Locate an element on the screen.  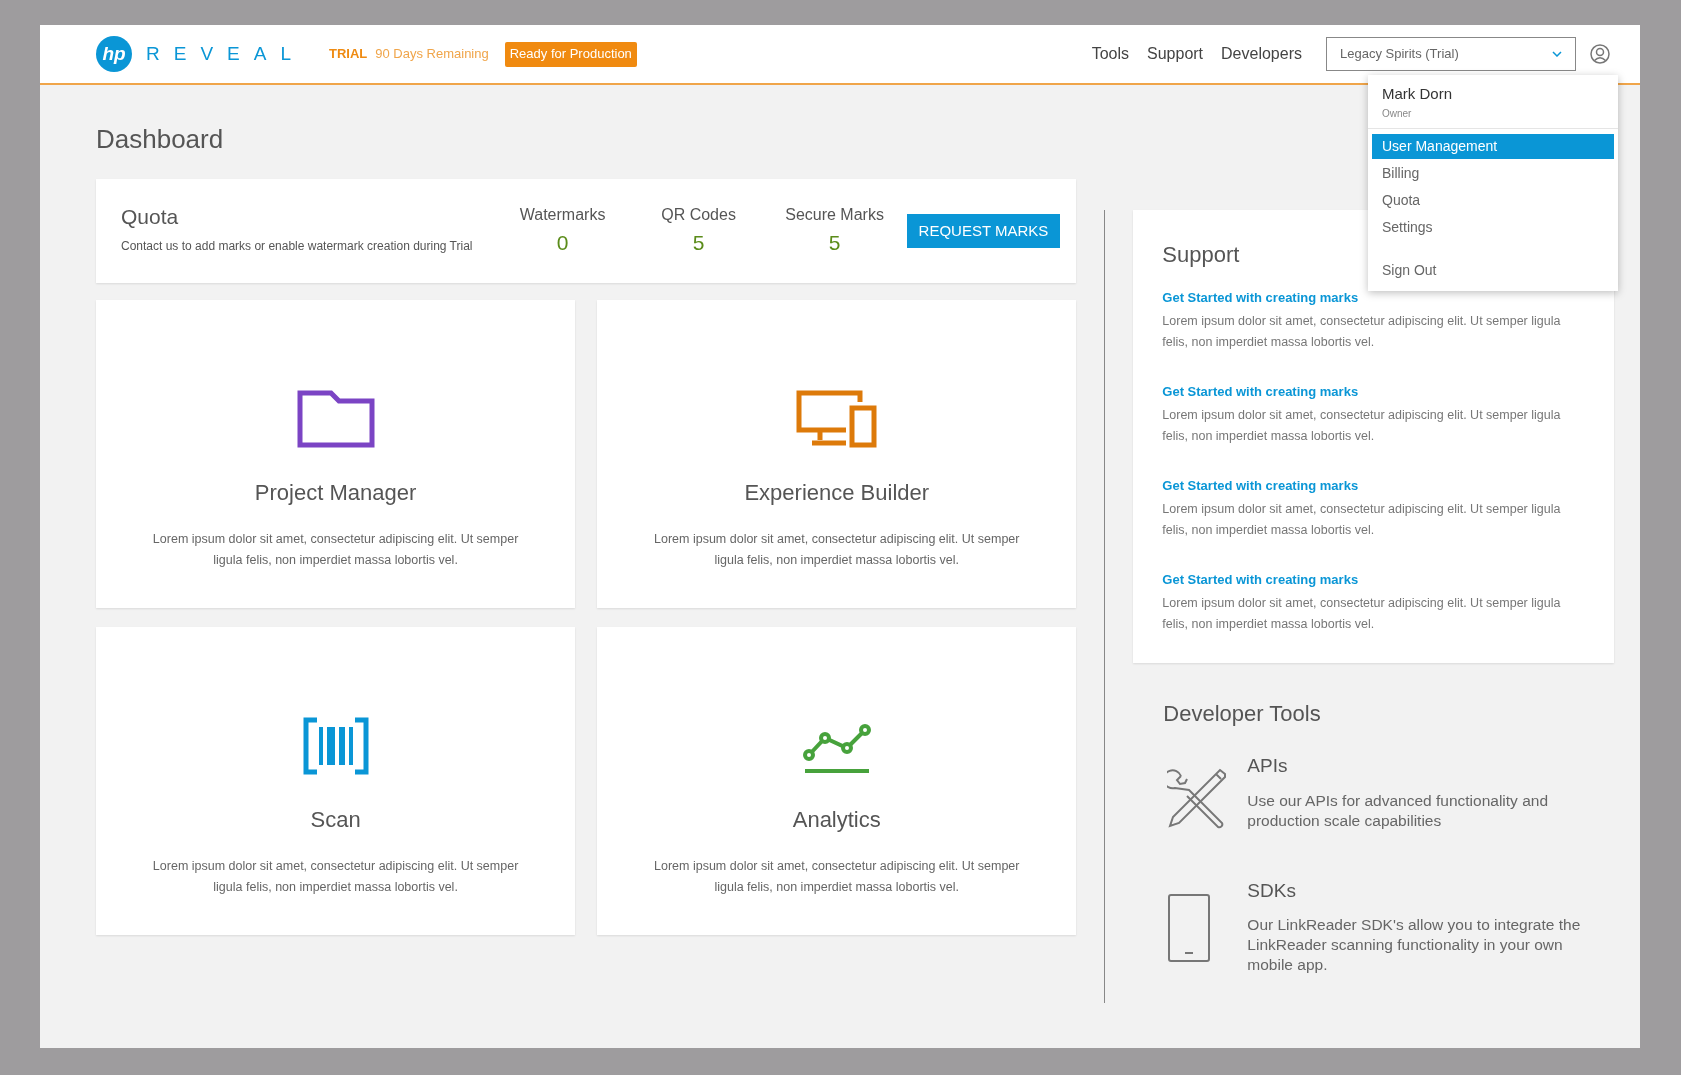
page-title: Dashboard is located at coordinates (160, 139).